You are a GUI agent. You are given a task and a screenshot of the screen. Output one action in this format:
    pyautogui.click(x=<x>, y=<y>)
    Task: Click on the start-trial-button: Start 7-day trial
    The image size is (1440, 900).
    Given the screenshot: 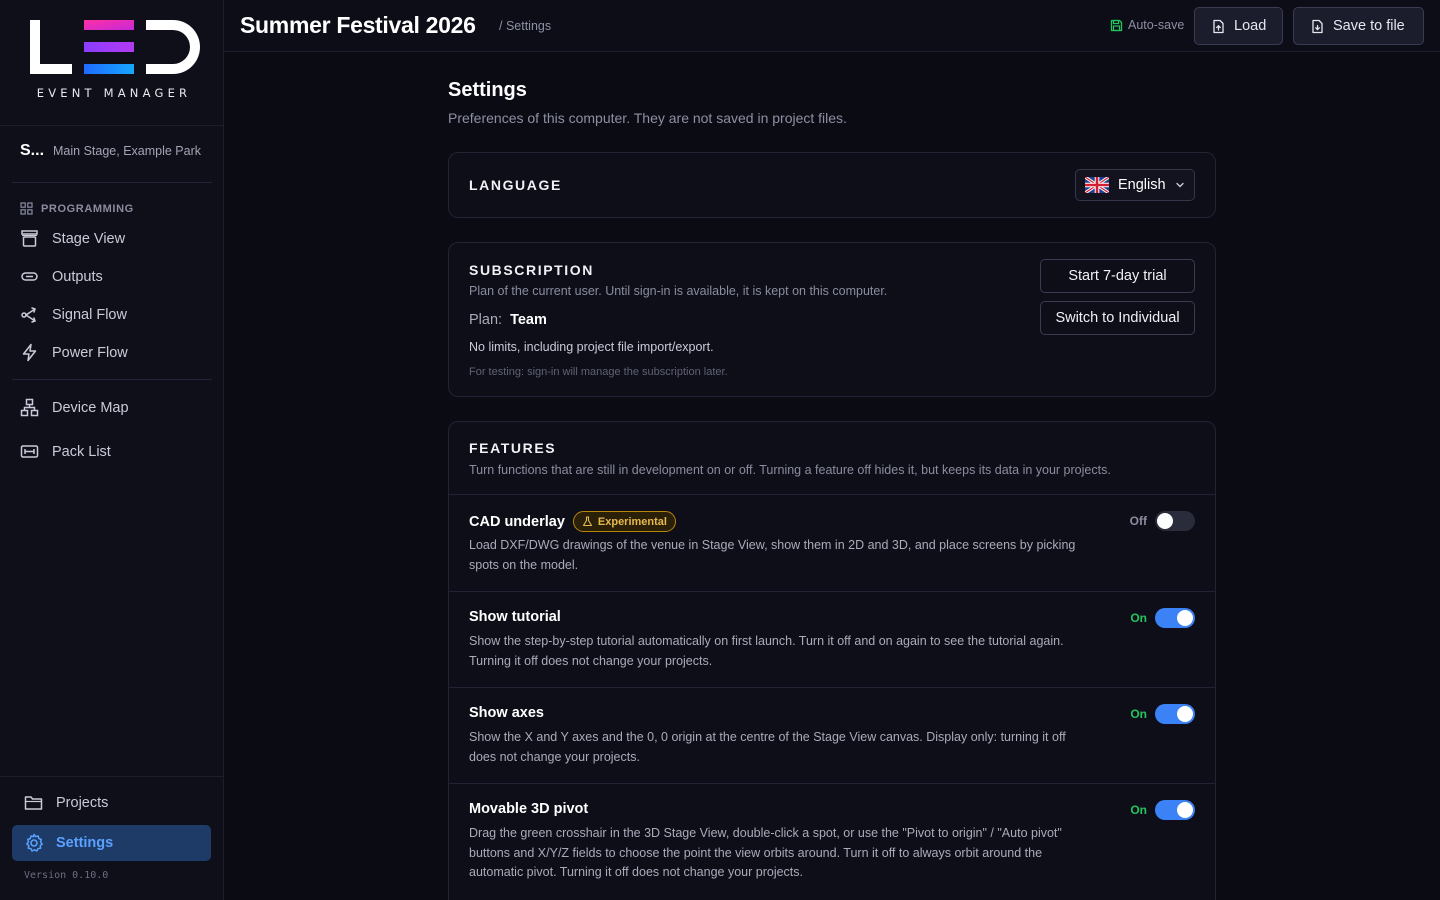 What is the action you would take?
    pyautogui.click(x=1117, y=276)
    